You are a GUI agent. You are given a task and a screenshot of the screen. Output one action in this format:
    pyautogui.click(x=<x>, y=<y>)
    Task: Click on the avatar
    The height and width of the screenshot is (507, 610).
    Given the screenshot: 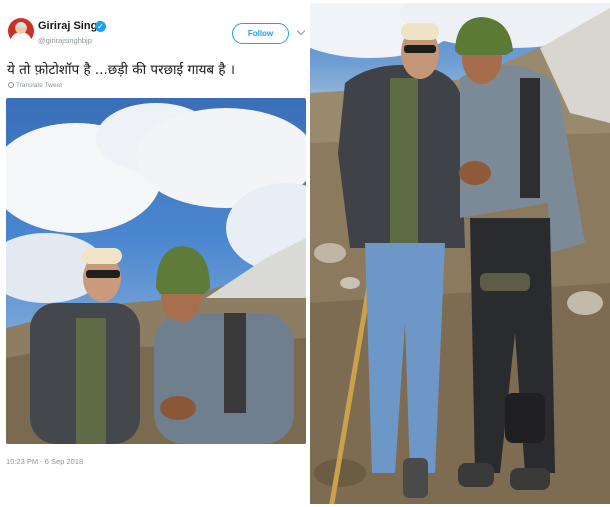 What is the action you would take?
    pyautogui.click(x=21, y=31)
    